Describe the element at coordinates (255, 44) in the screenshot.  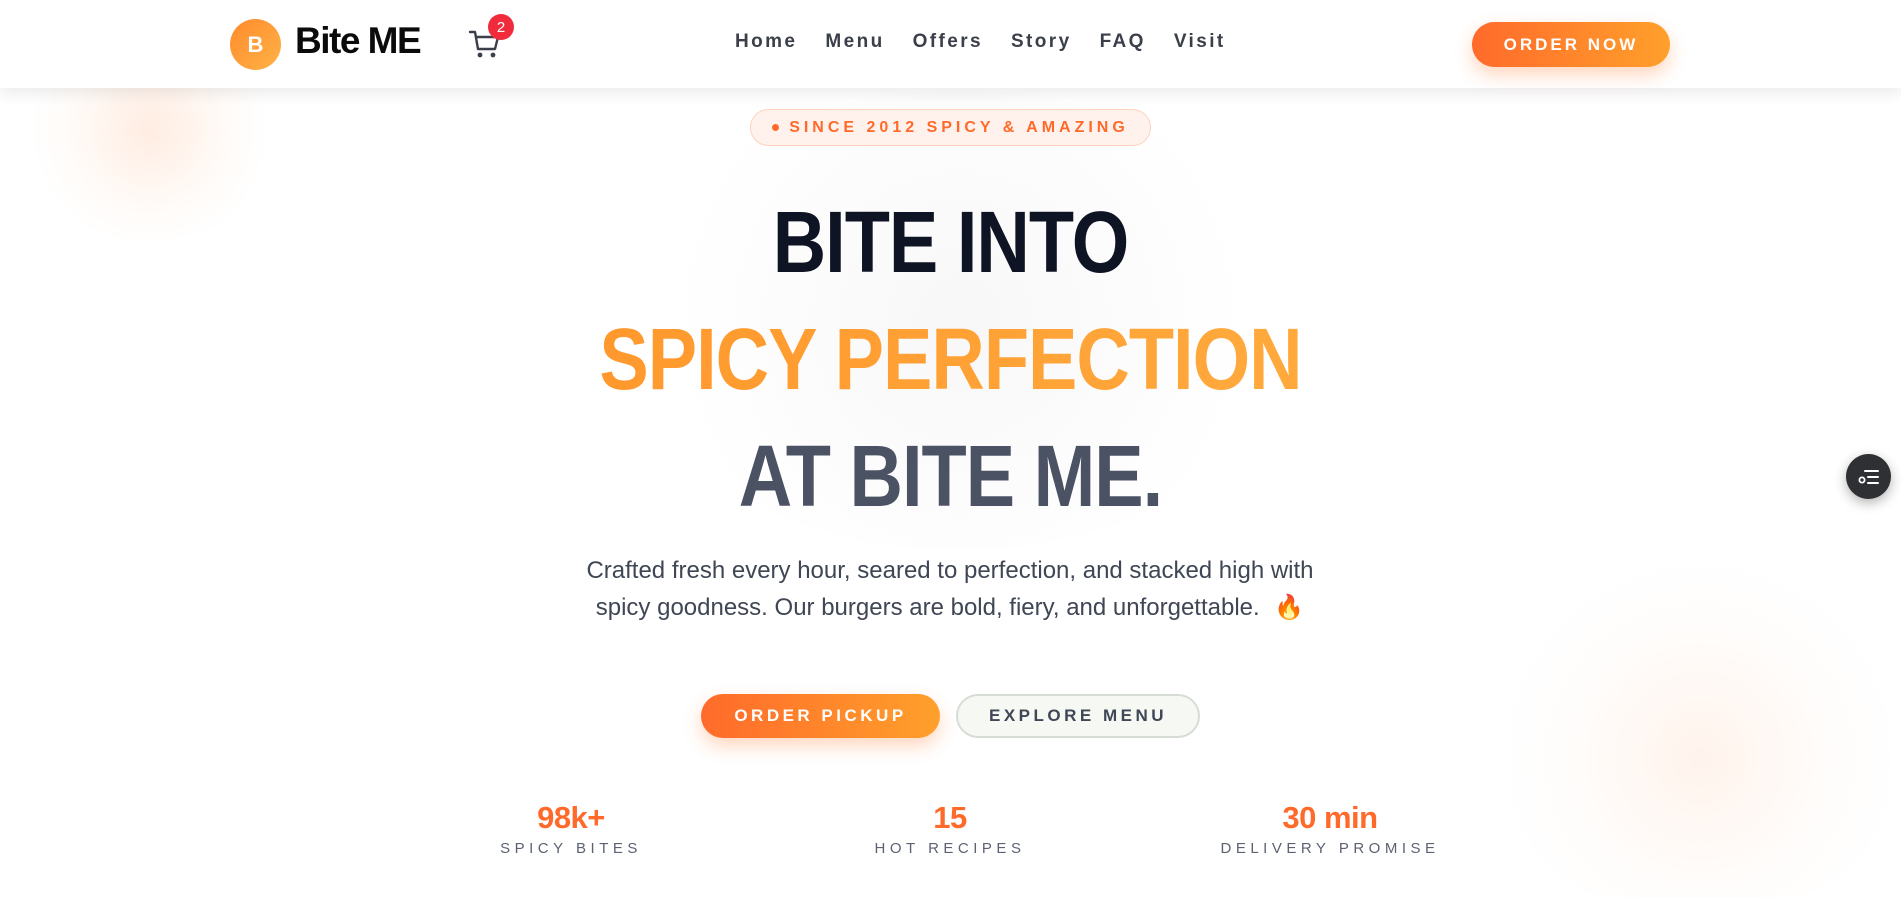
I see `logo-badge: B` at that location.